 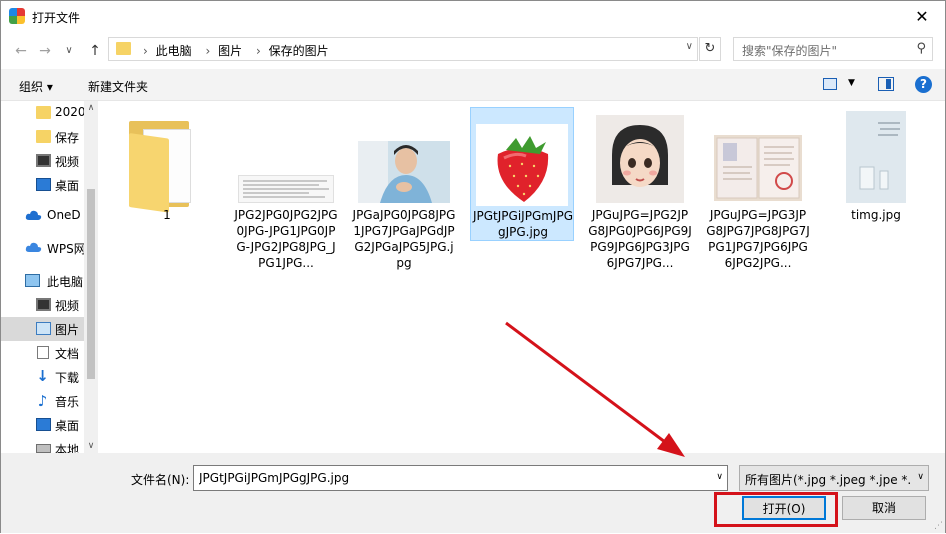 What do you see at coordinates (160, 480) in the screenshot?
I see `filename-label: 文件名(N):` at bounding box center [160, 480].